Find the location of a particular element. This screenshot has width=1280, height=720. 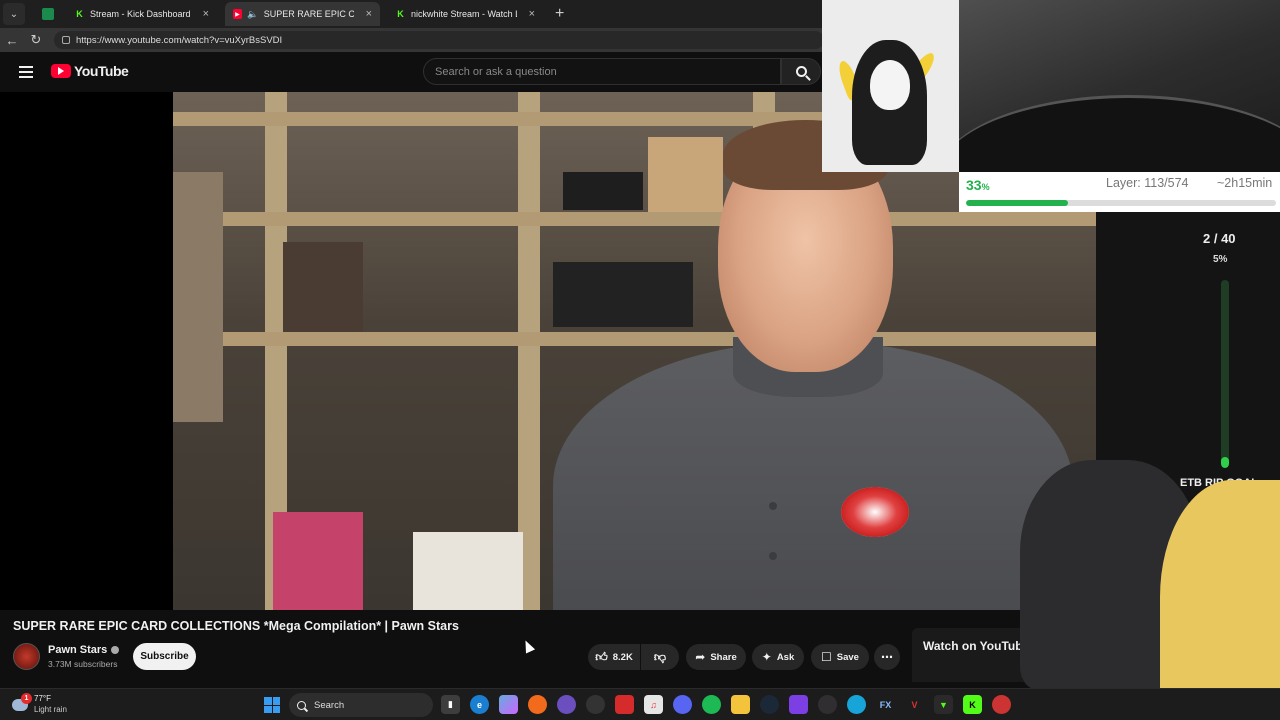

more-horizontal-icon: ⋯ is located at coordinates (887, 657).